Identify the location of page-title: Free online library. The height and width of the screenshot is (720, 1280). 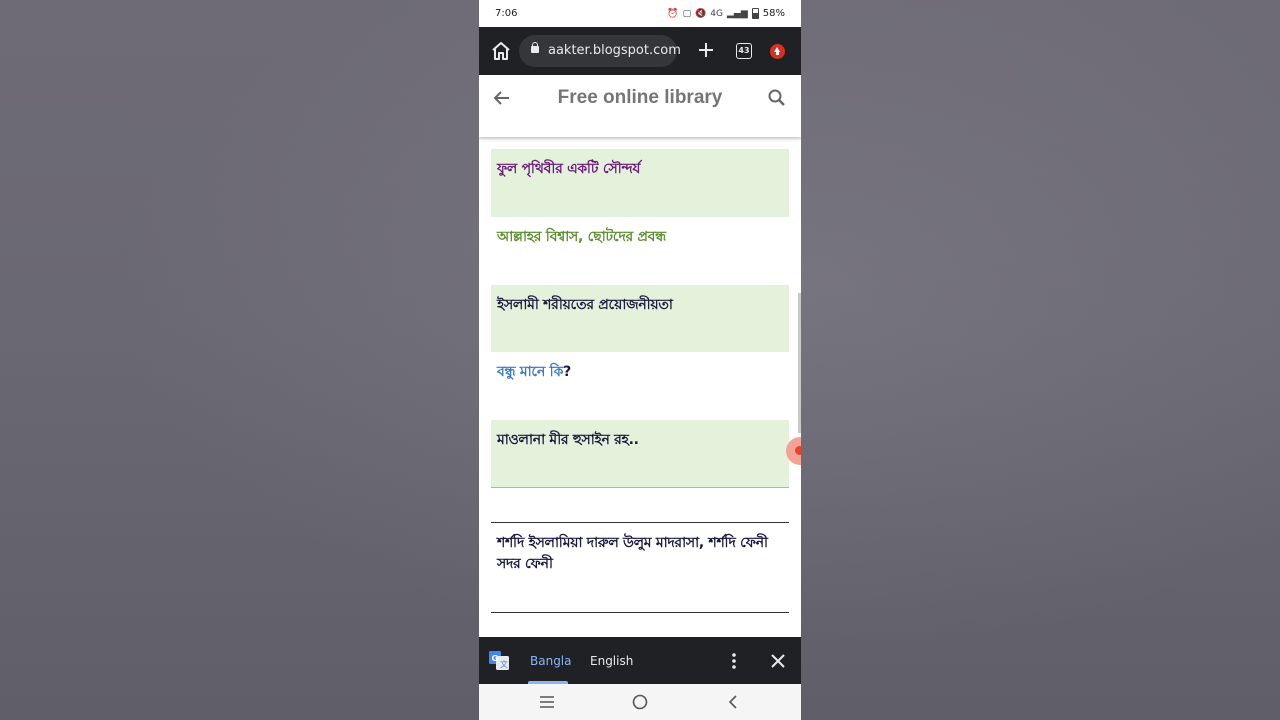
(640, 97).